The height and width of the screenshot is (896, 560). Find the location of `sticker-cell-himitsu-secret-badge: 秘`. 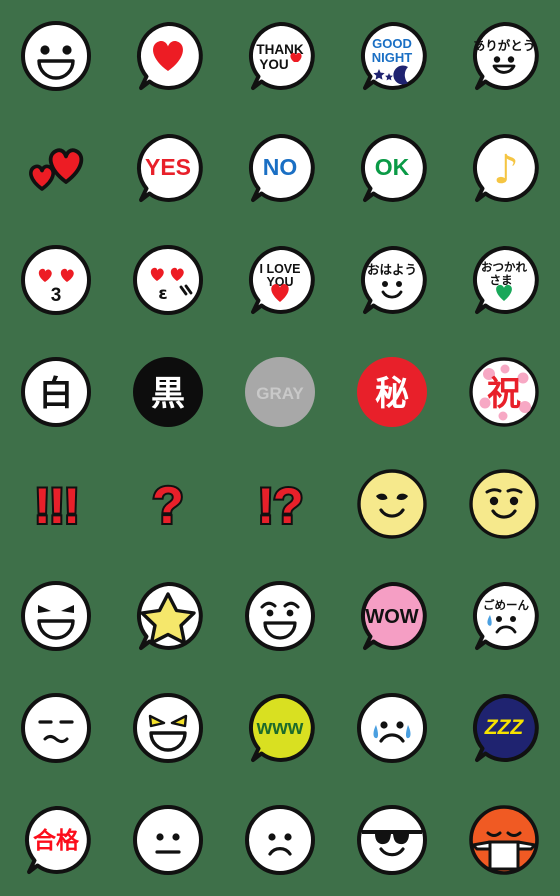

sticker-cell-himitsu-secret-badge: 秘 is located at coordinates (392, 392).